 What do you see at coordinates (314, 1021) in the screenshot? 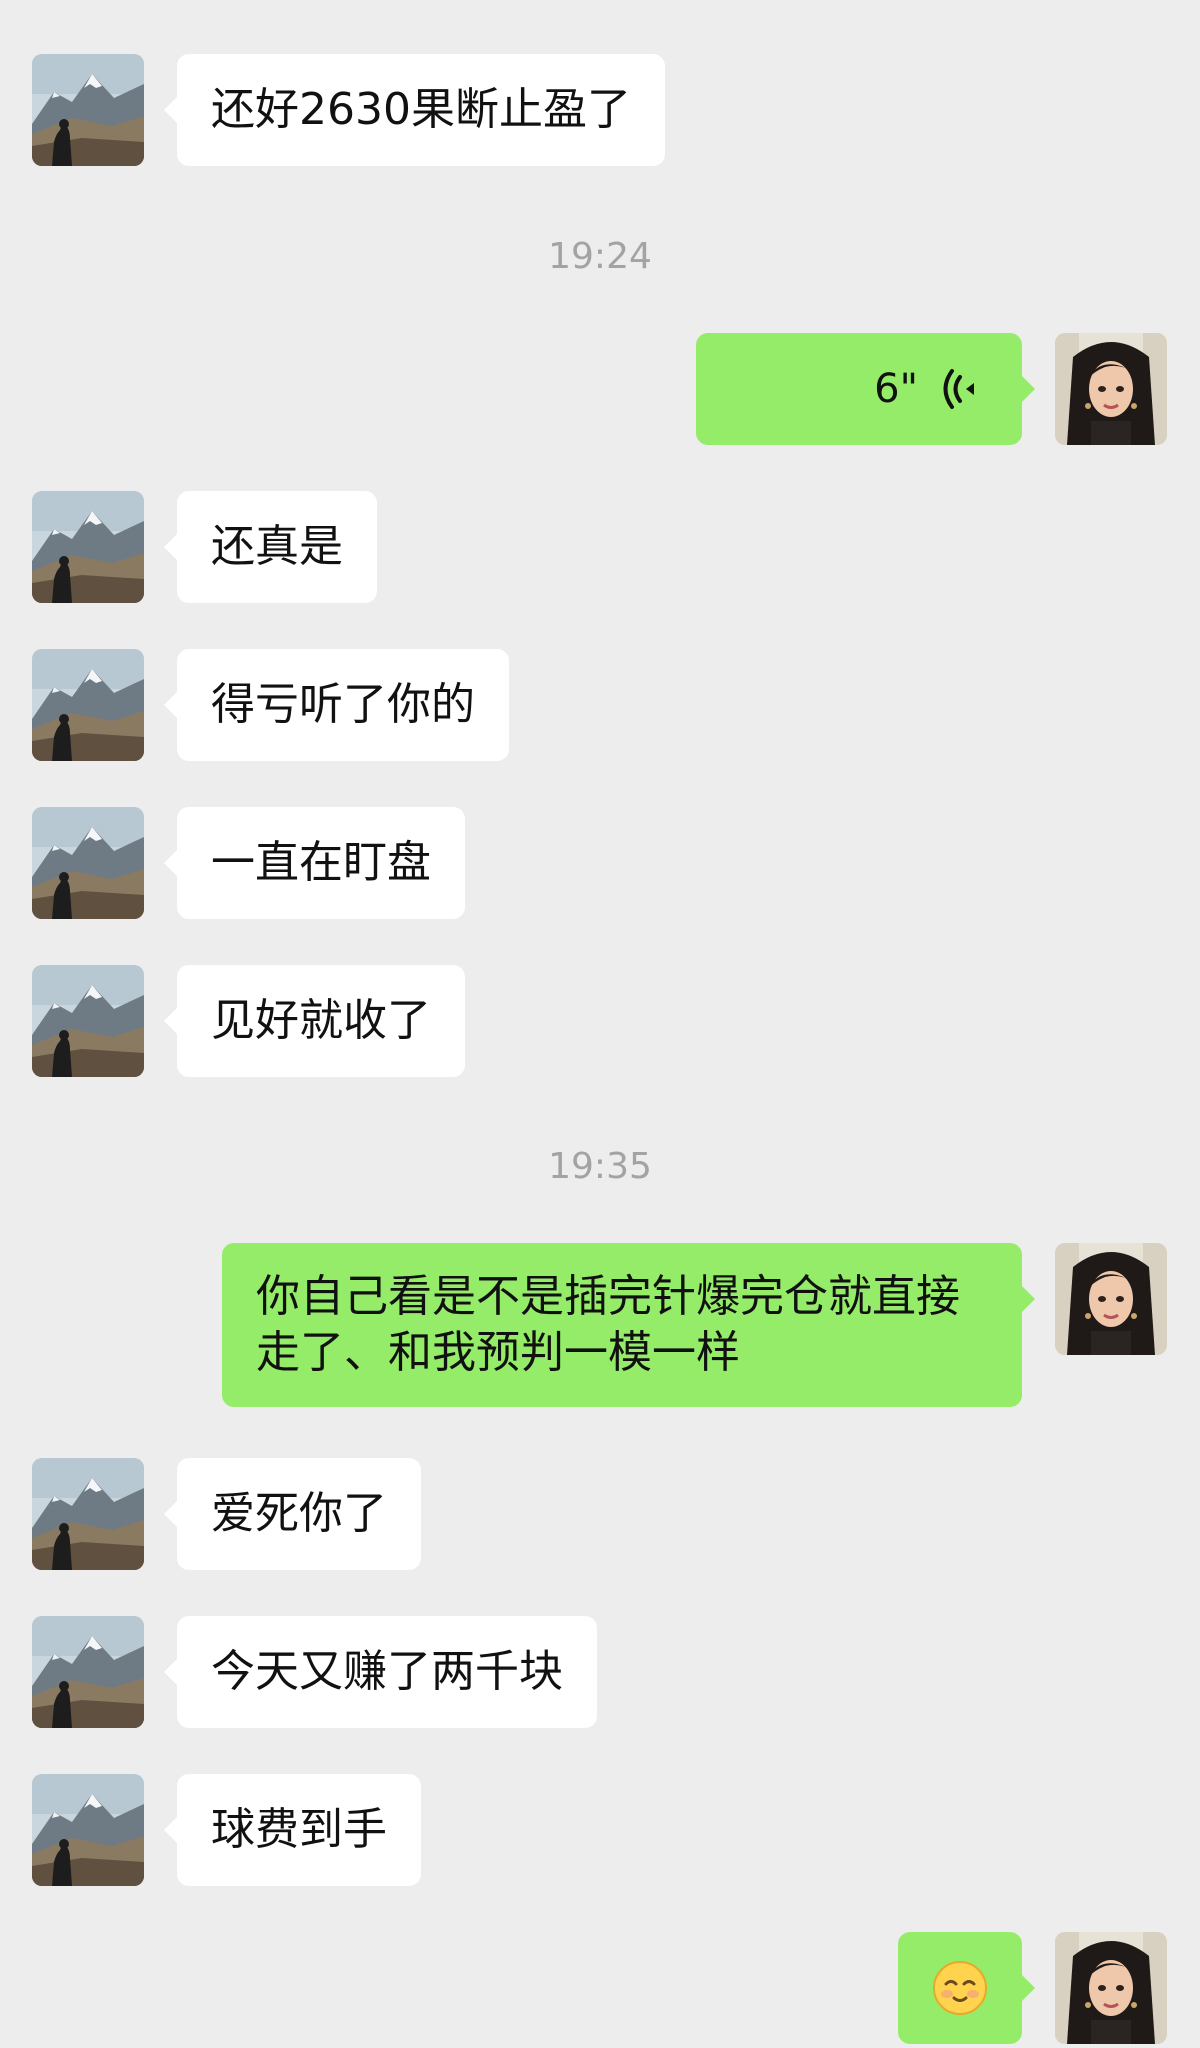
I see `incoming-message-bubble: 见好就收了` at bounding box center [314, 1021].